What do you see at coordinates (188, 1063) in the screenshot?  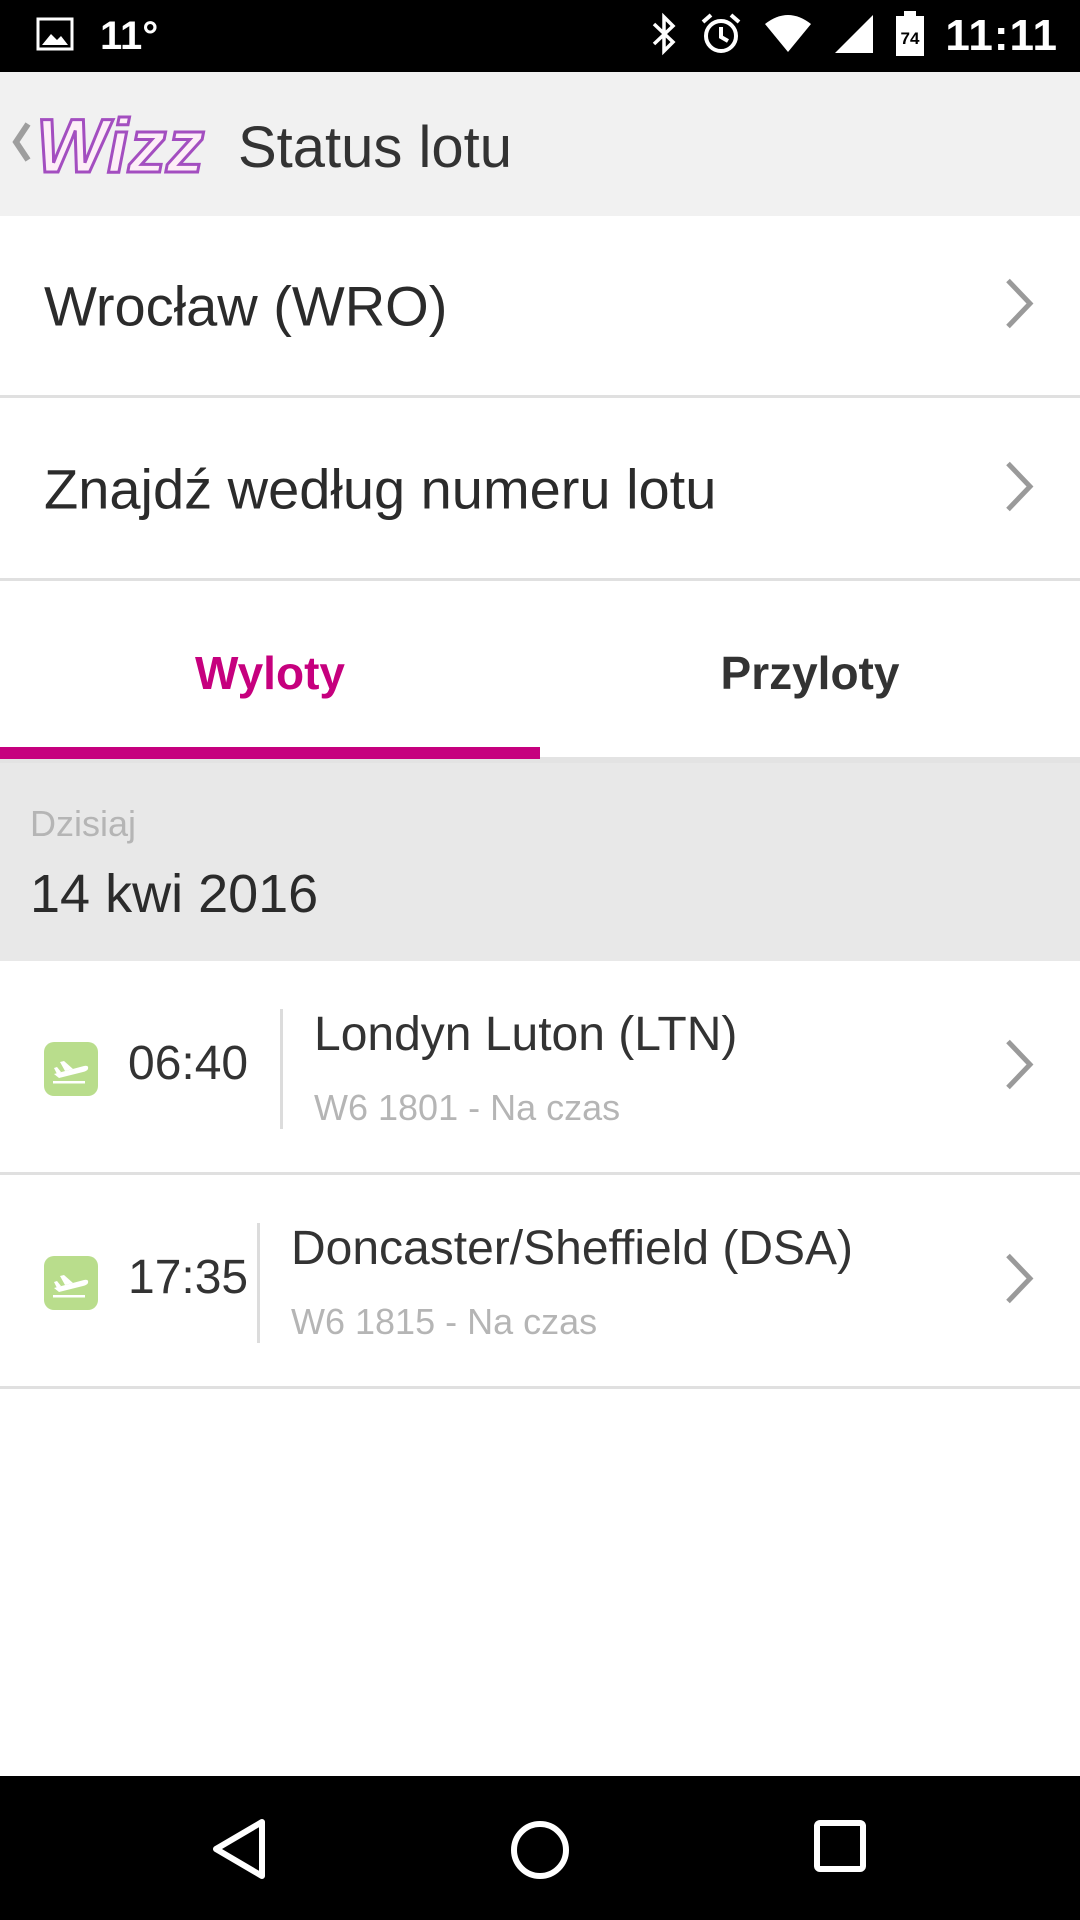 I see `flight-time: 06:40` at bounding box center [188, 1063].